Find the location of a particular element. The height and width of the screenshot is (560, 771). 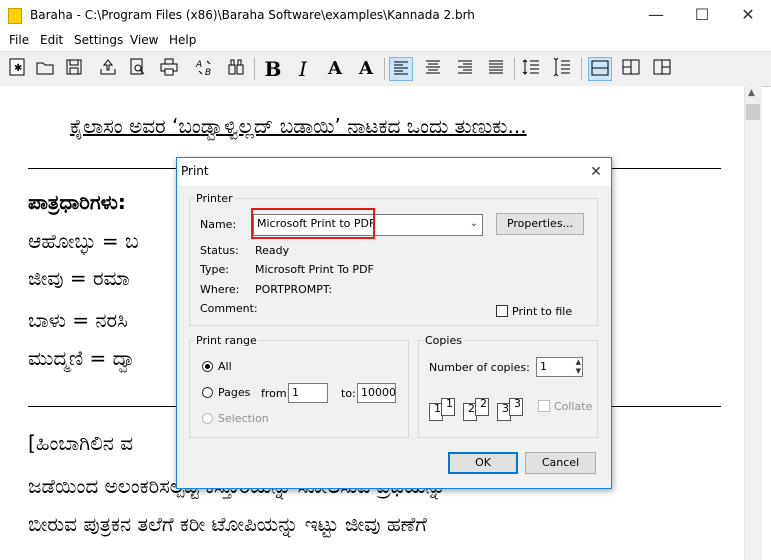

line-spacing-decrease-icon is located at coordinates (562, 69).